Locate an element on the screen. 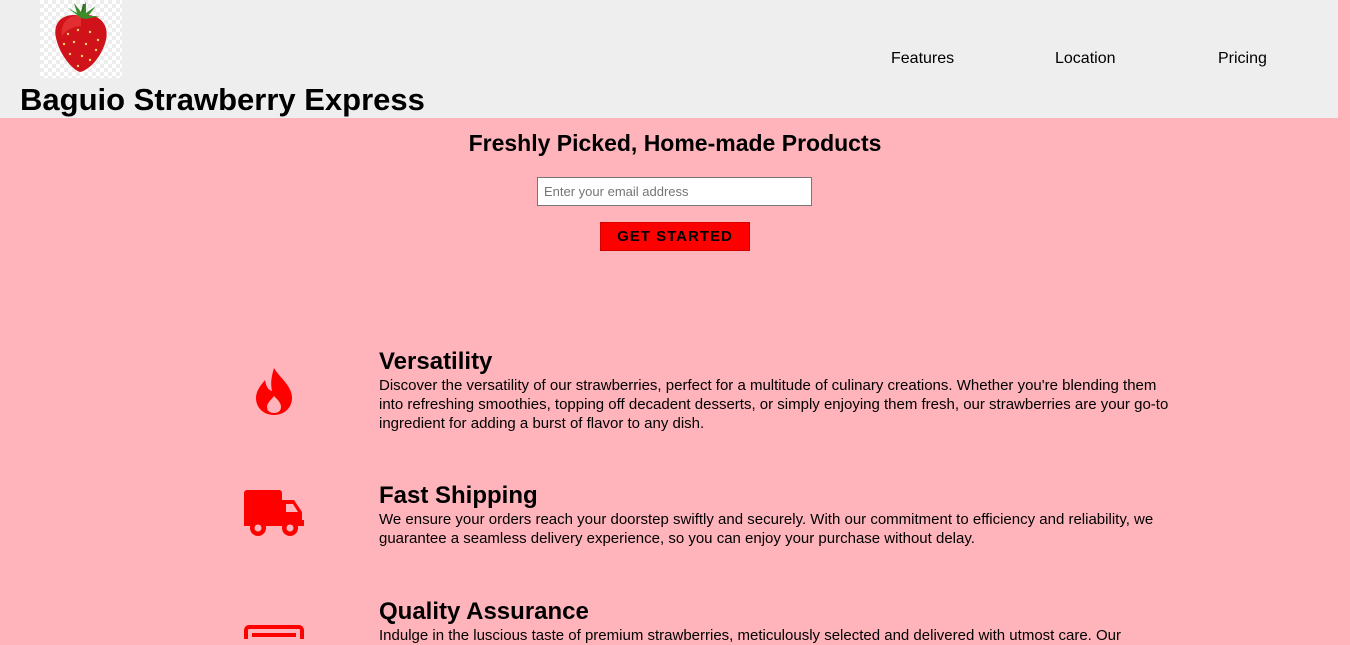 This screenshot has width=1350, height=645. truck-icon is located at coordinates (275, 516).